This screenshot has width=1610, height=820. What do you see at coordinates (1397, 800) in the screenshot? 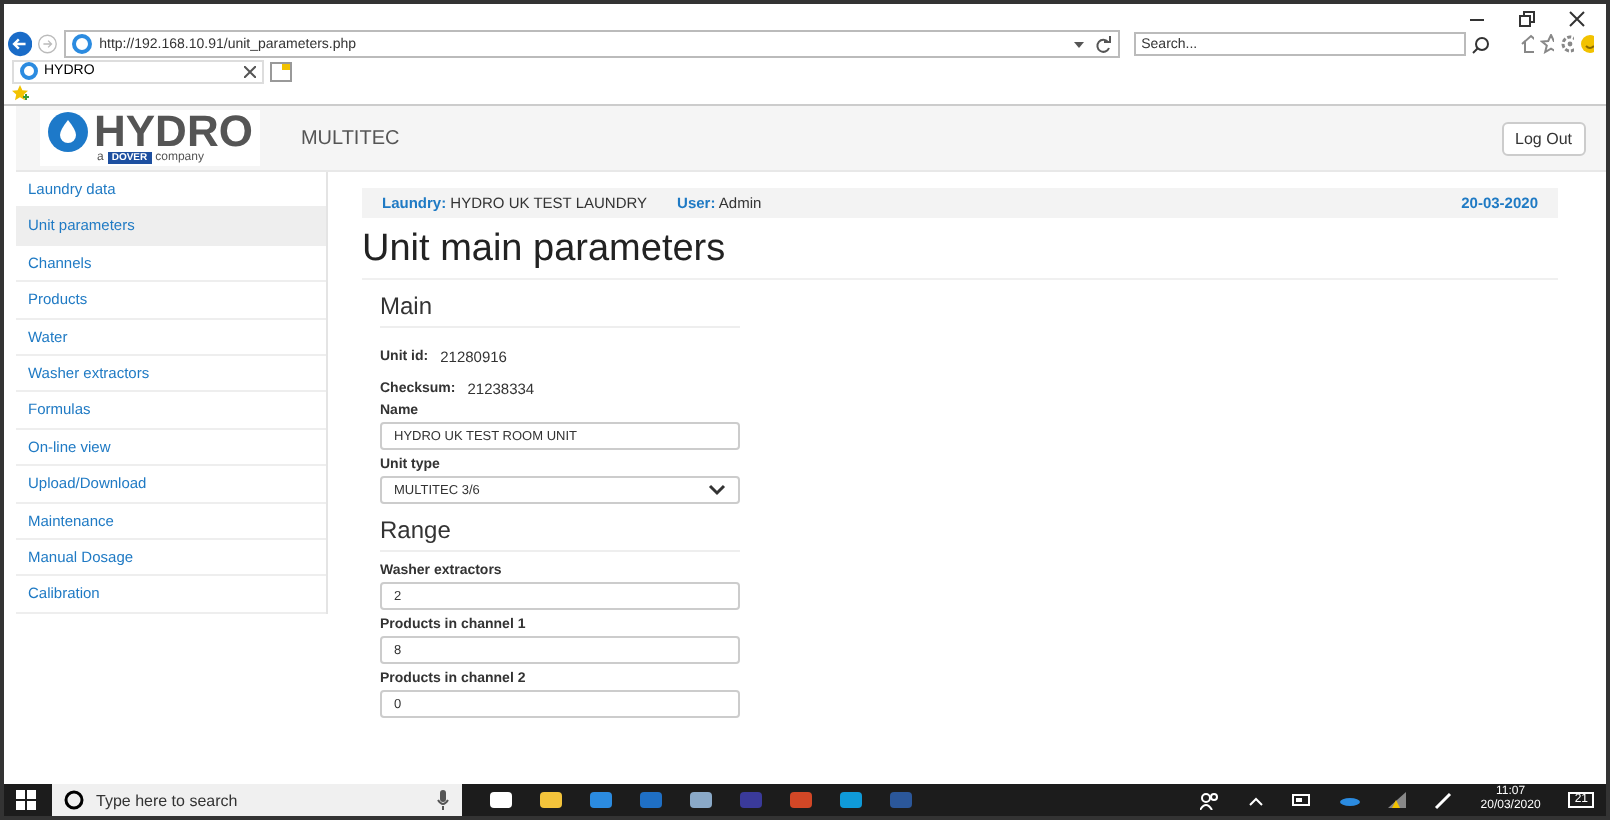
I see `network-warning-icon` at bounding box center [1397, 800].